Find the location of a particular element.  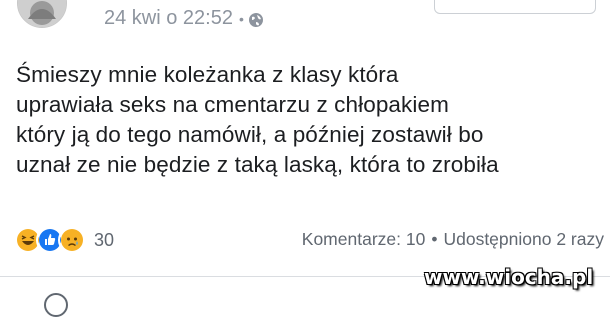

reactions-summary: 30 is located at coordinates (64, 240).